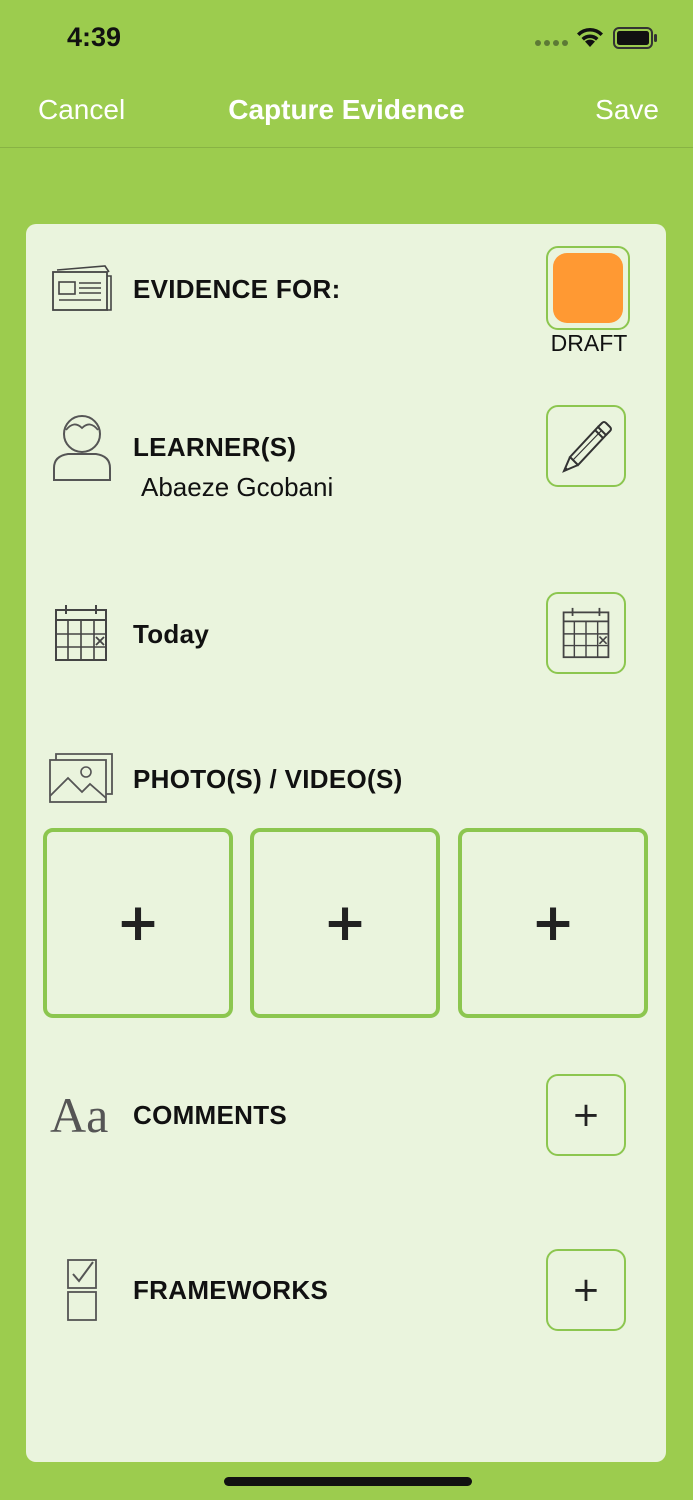 This screenshot has width=693, height=1500. Describe the element at coordinates (81, 110) in the screenshot. I see `cancel-button: Cancel` at that location.